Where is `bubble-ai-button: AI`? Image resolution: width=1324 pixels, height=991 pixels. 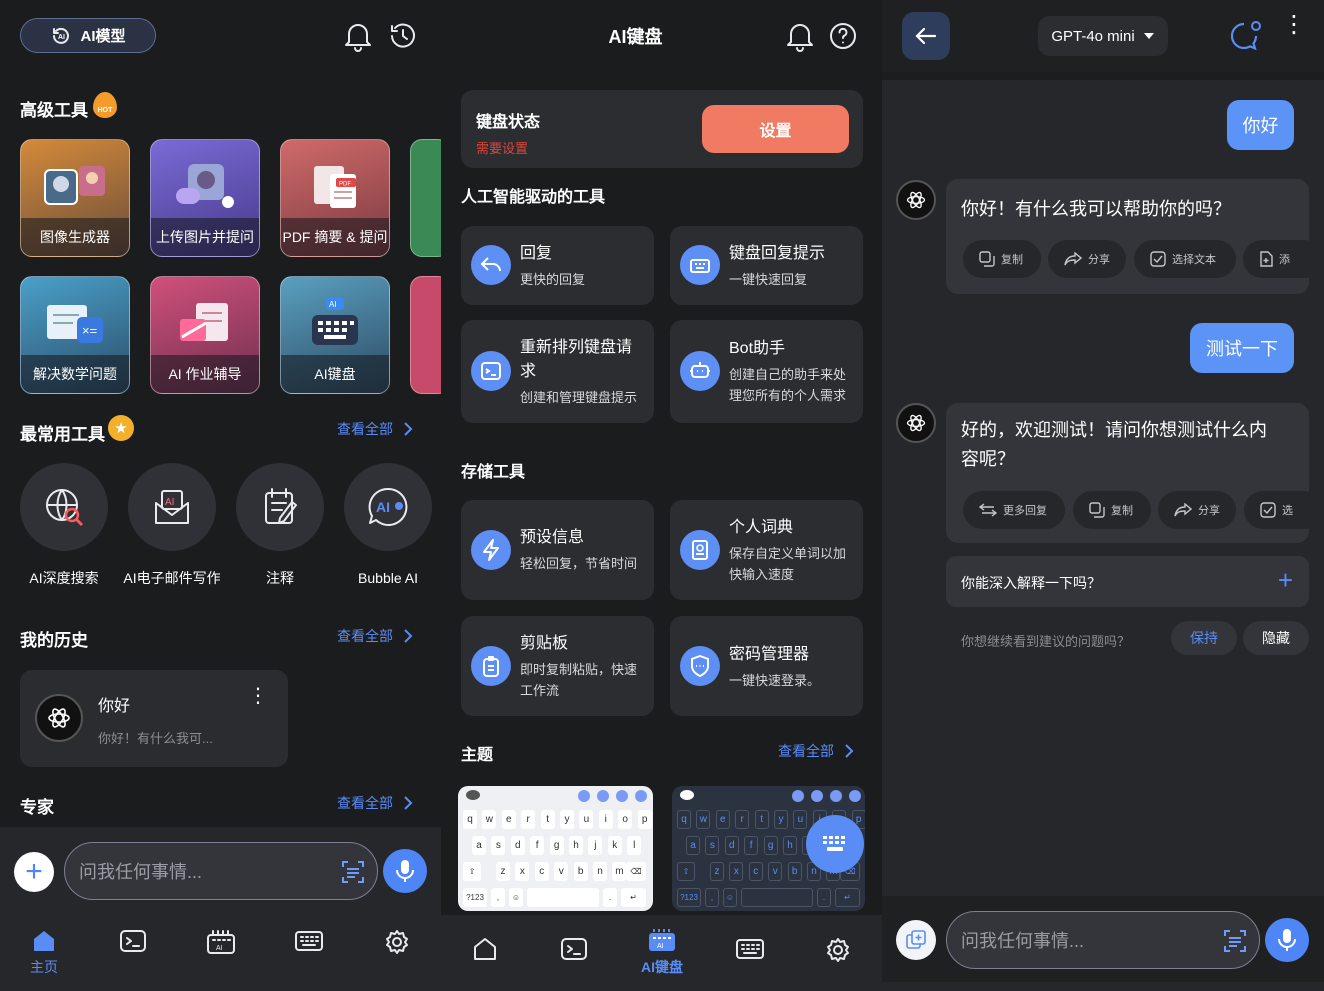 bubble-ai-button: AI is located at coordinates (388, 507).